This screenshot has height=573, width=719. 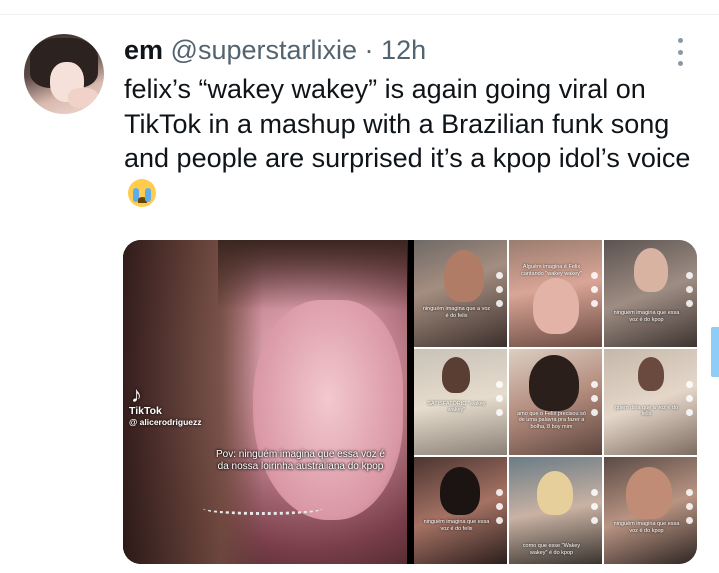 I want to click on grid-caption: SATISFATÓRIO "wakey wakey", so click(x=456, y=407).